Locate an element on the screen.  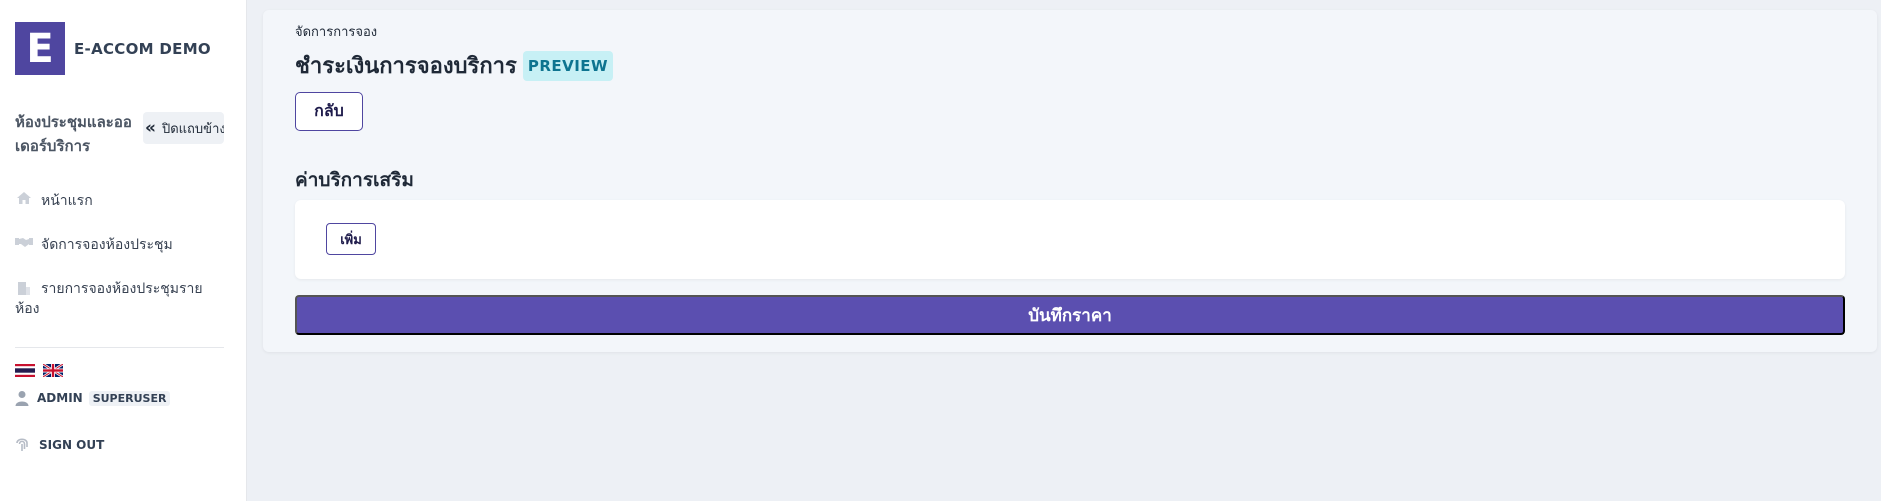
sidebar-item-manage-booking: จัดการจองห้องประชุม is located at coordinates (94, 245).